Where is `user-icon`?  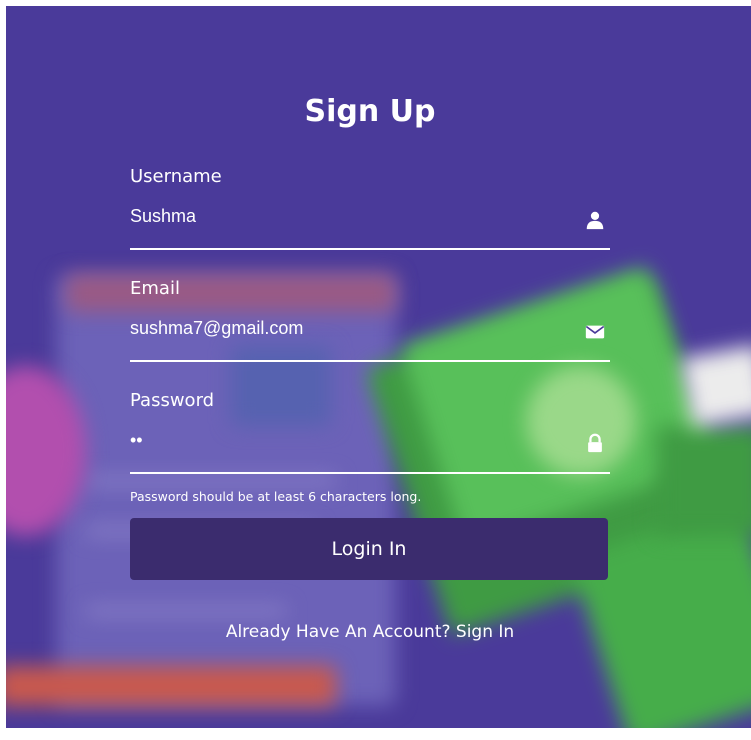
user-icon is located at coordinates (595, 220).